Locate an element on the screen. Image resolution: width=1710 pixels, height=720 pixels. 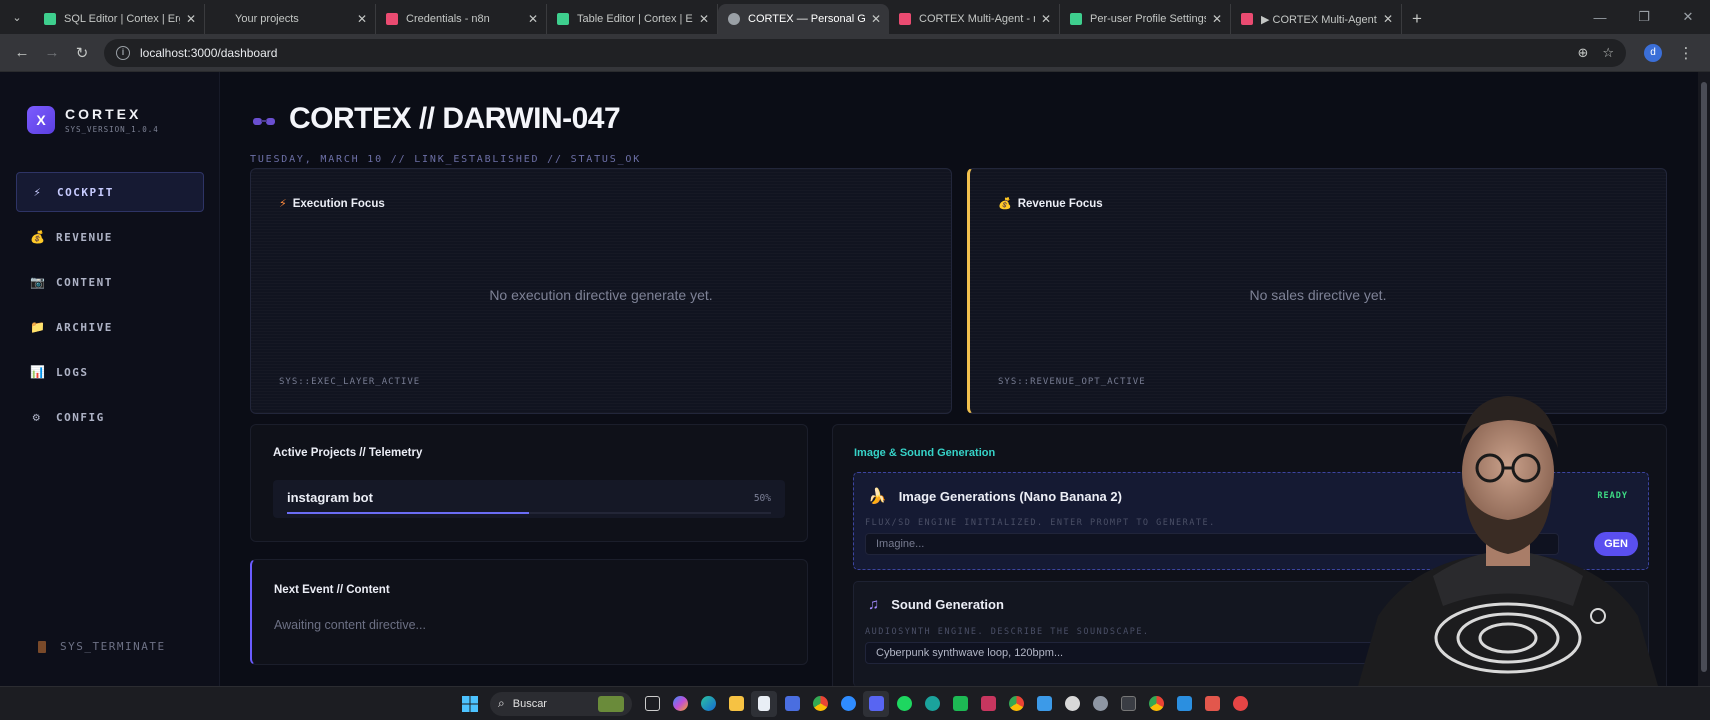
windows-start-icon is located at coordinates (470, 704).